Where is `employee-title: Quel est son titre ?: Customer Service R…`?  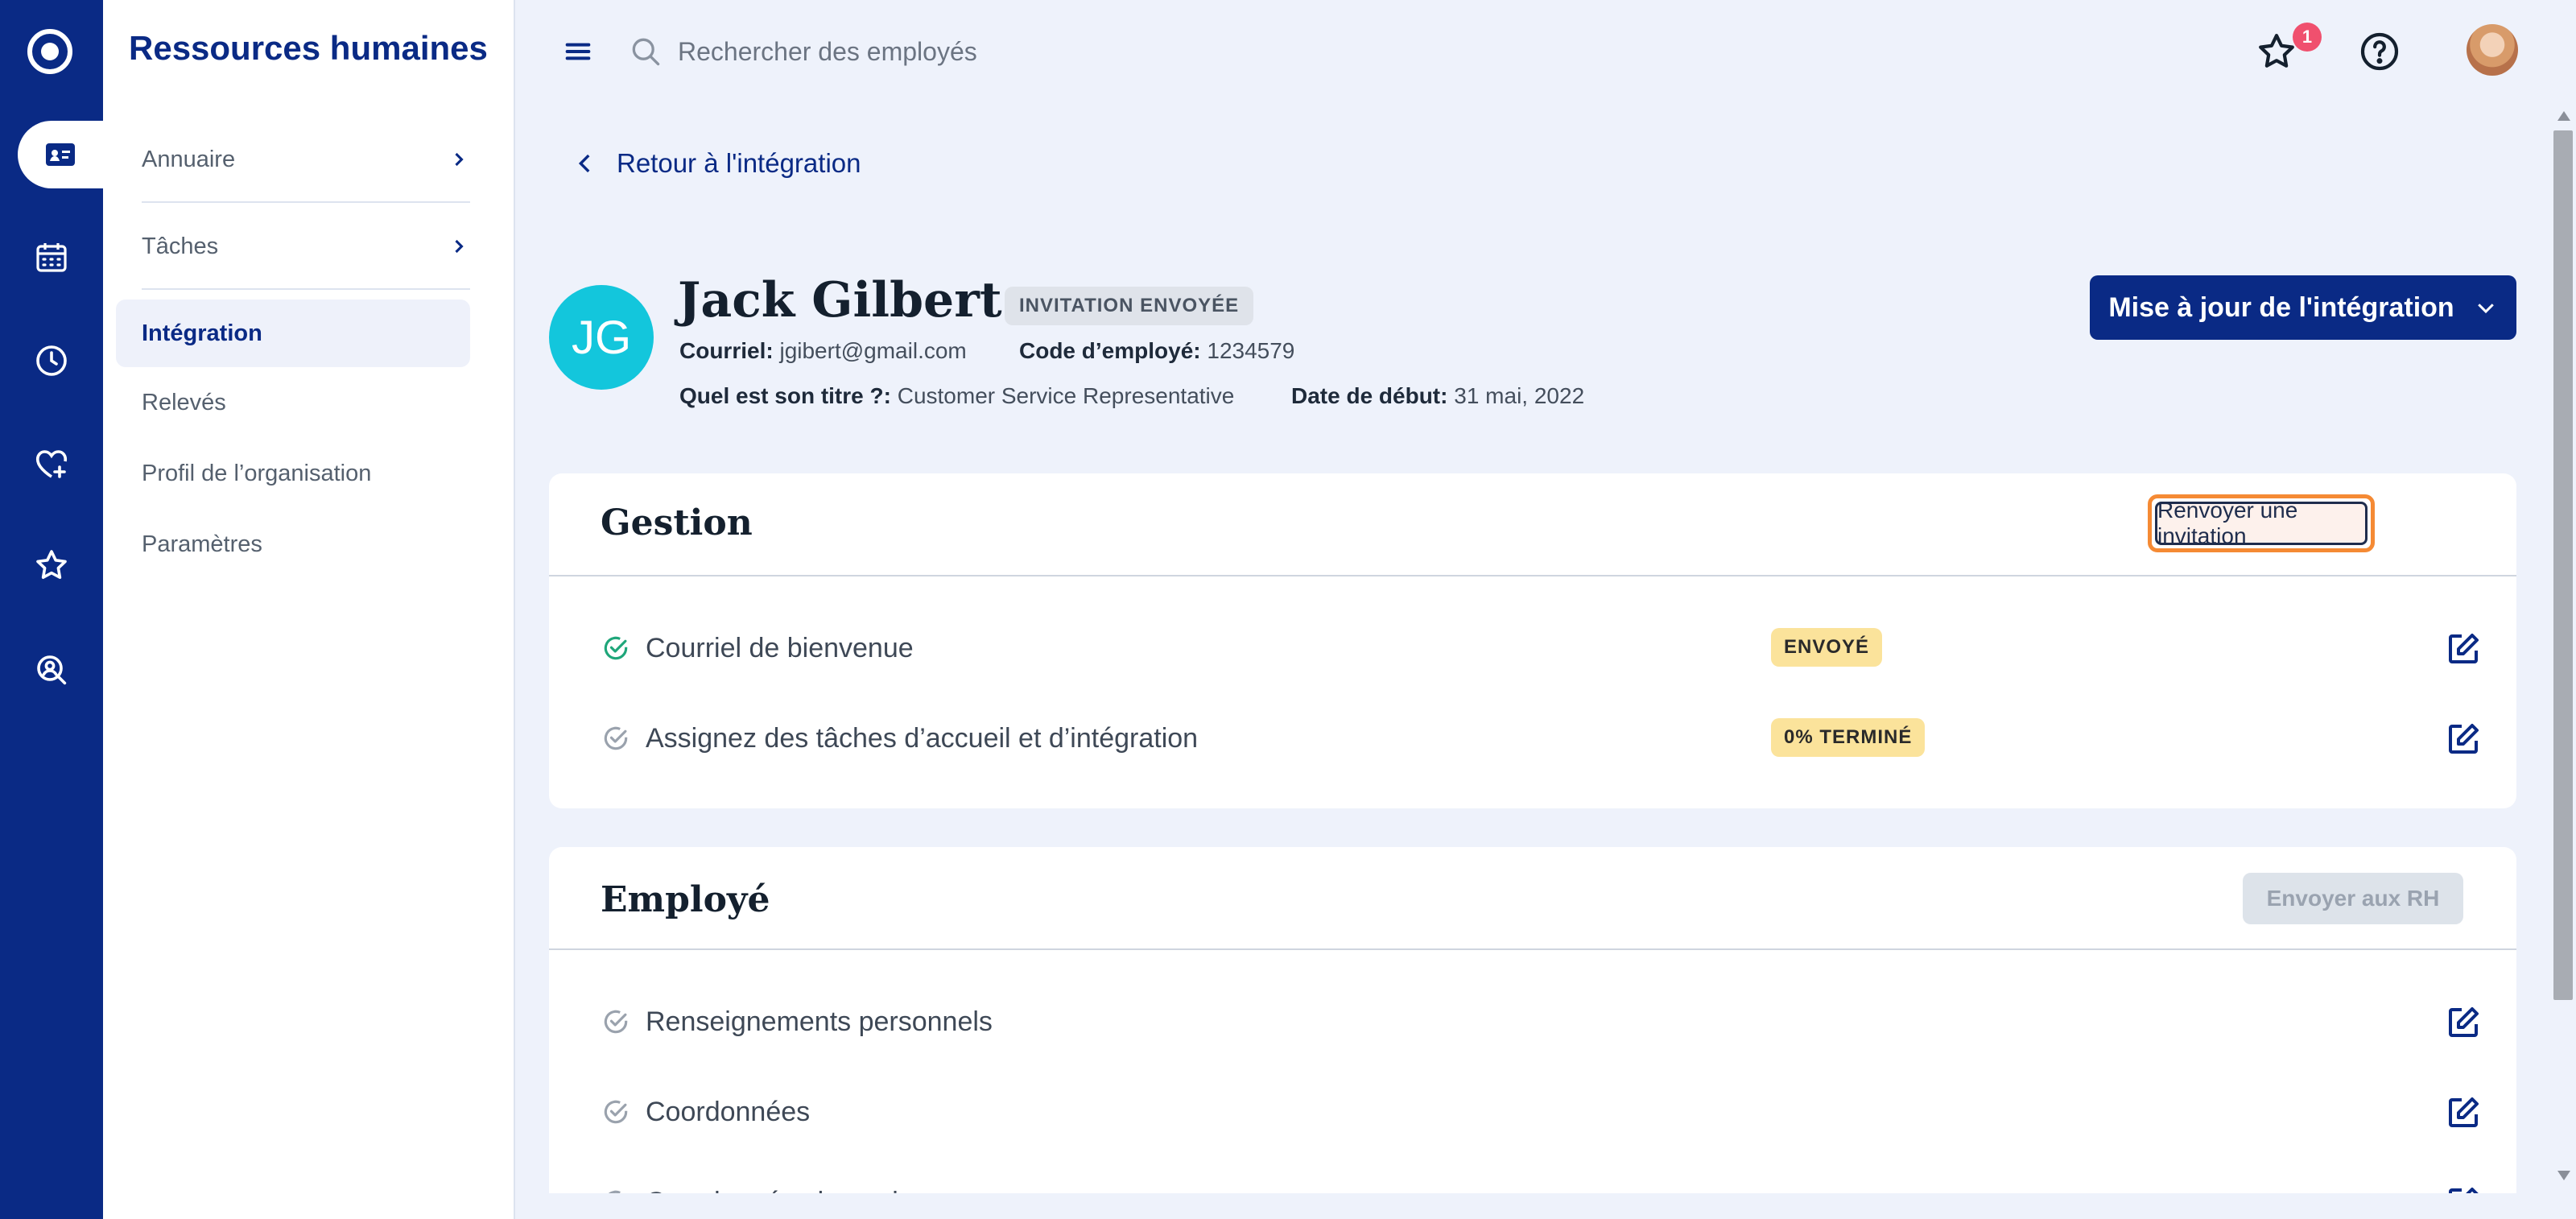
employee-title: Quel est son titre ?: Customer Service R… is located at coordinates (956, 396).